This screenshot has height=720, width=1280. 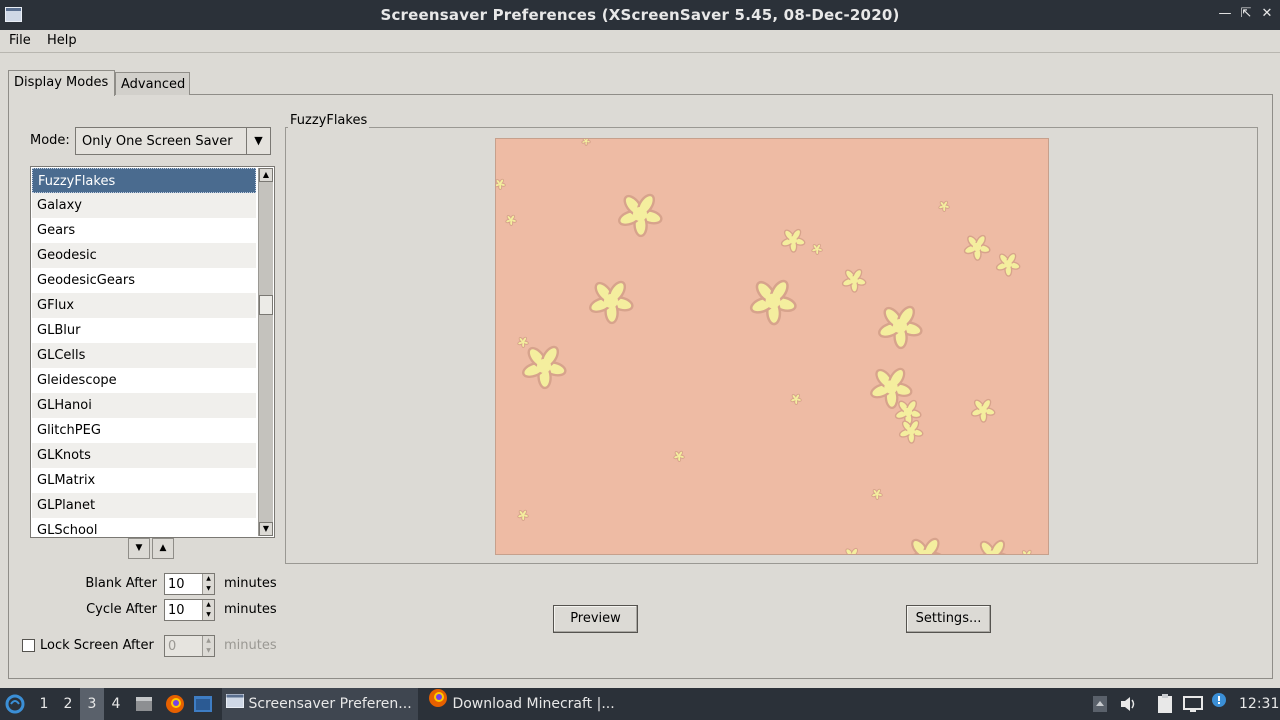 I want to click on scroll-thumb, so click(x=266, y=305).